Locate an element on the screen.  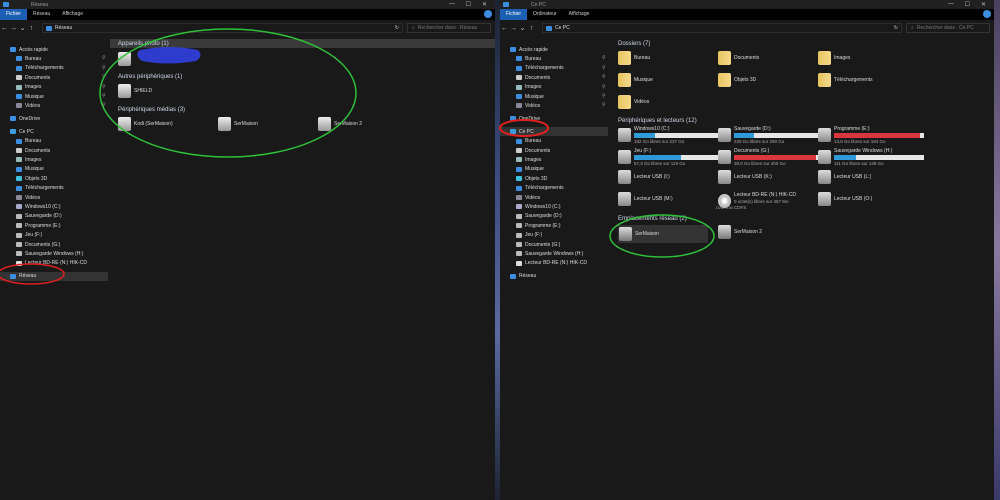
ribbon-tab-2: Affichage is located at coordinates (579, 14).